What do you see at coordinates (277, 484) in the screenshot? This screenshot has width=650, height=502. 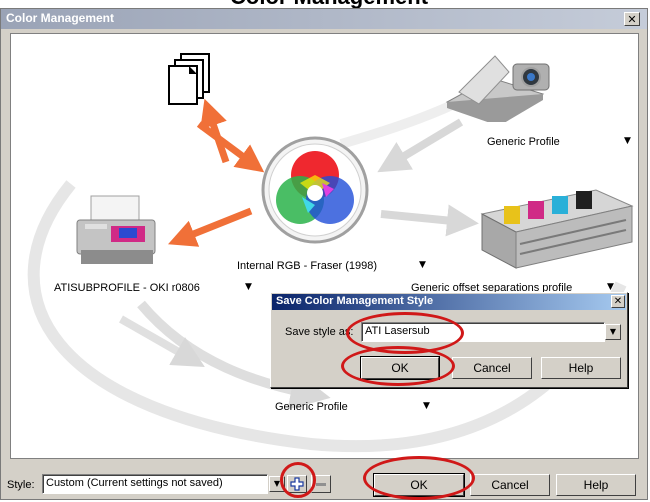 I see `style-dropdown-button: ▼` at bounding box center [277, 484].